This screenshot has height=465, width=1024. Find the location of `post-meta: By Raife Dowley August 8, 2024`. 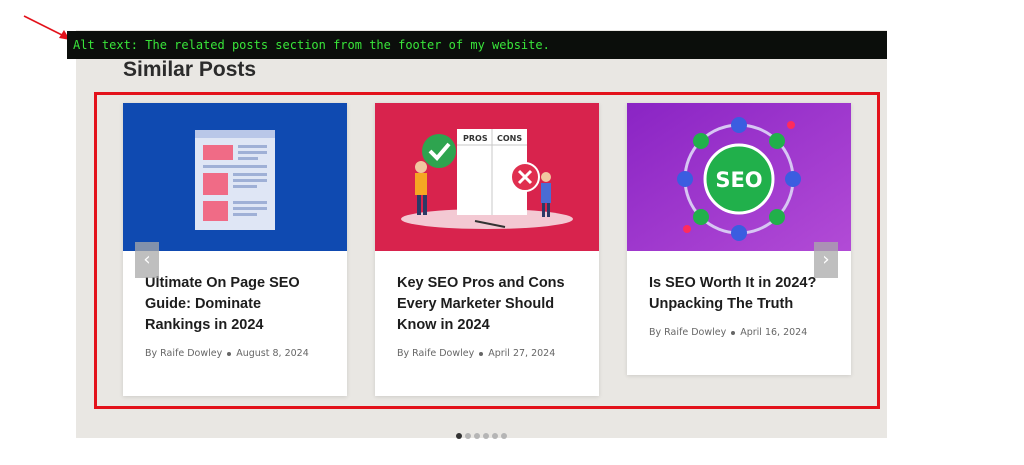

post-meta: By Raife Dowley August 8, 2024 is located at coordinates (235, 347).